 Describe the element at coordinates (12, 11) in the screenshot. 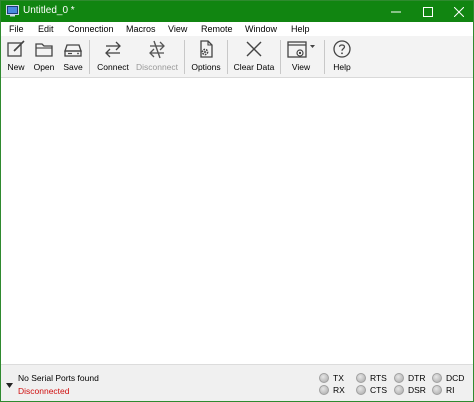

I see `app-icon` at that location.